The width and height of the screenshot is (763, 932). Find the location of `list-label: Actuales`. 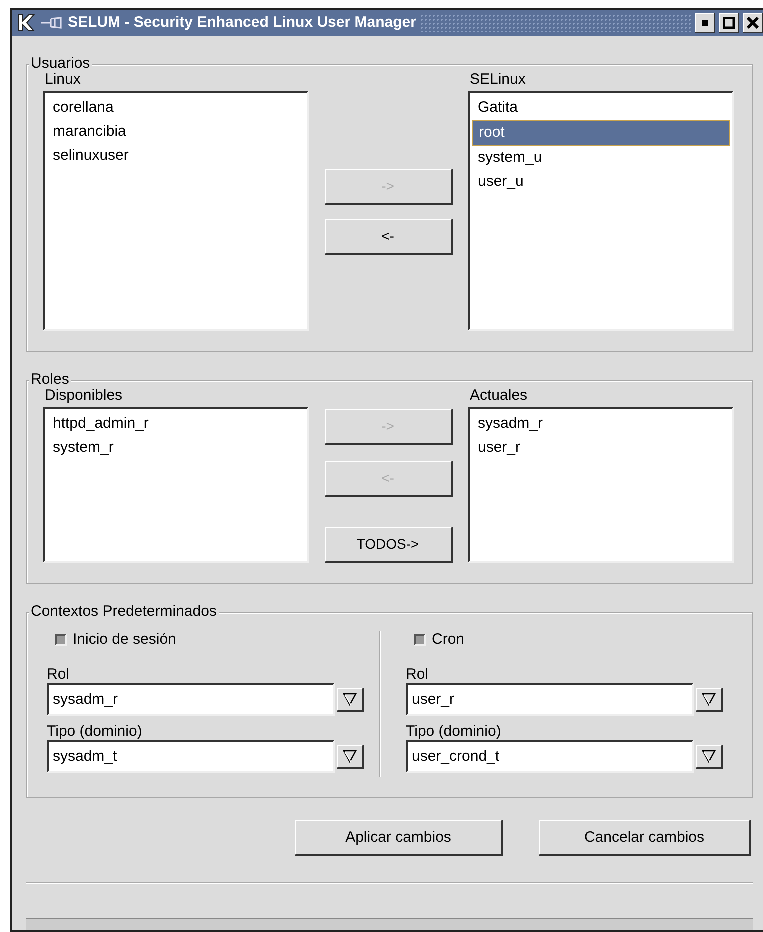

list-label: Actuales is located at coordinates (499, 396).